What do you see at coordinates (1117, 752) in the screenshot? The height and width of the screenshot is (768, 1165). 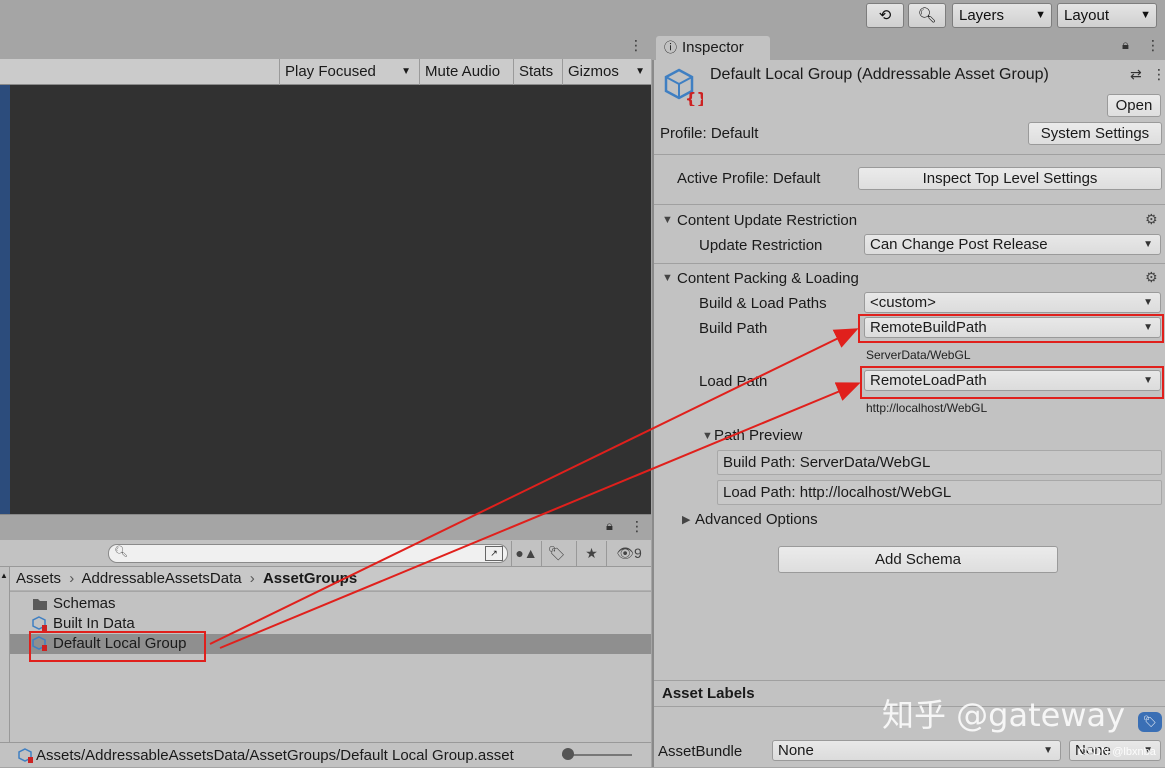 I see `watermark-small-text: CSDN @lbxnba` at bounding box center [1117, 752].